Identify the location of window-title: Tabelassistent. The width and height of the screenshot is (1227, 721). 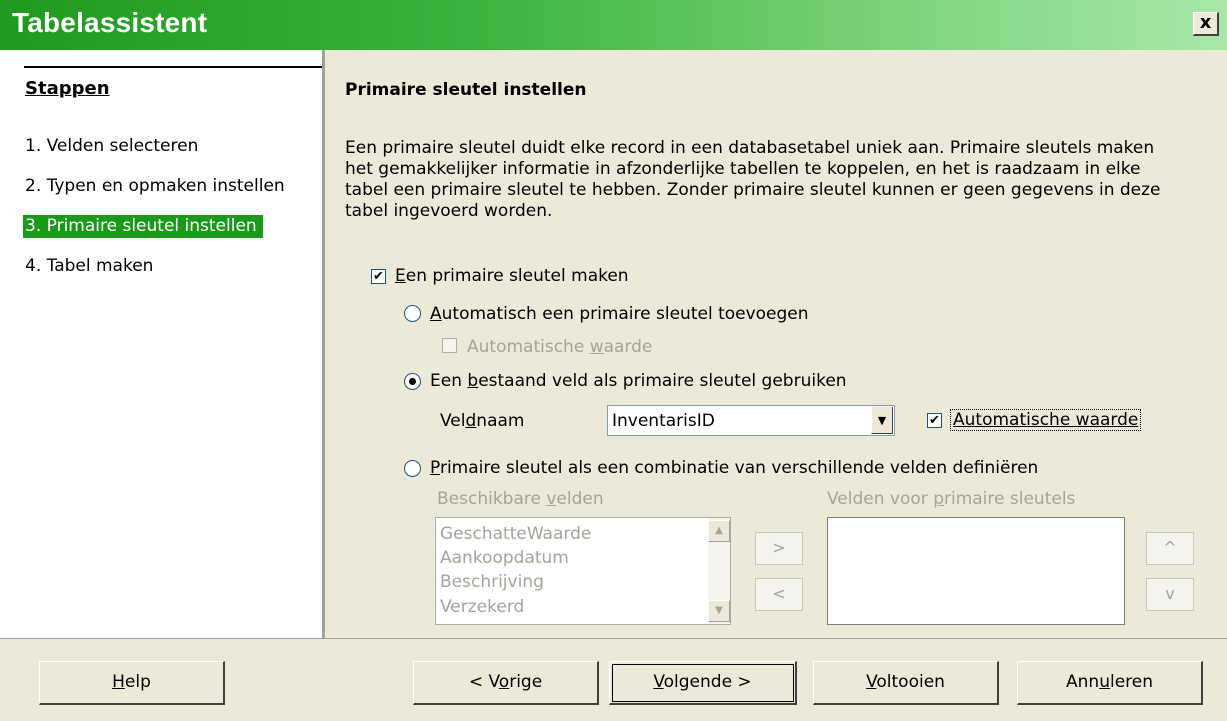
(110, 22).